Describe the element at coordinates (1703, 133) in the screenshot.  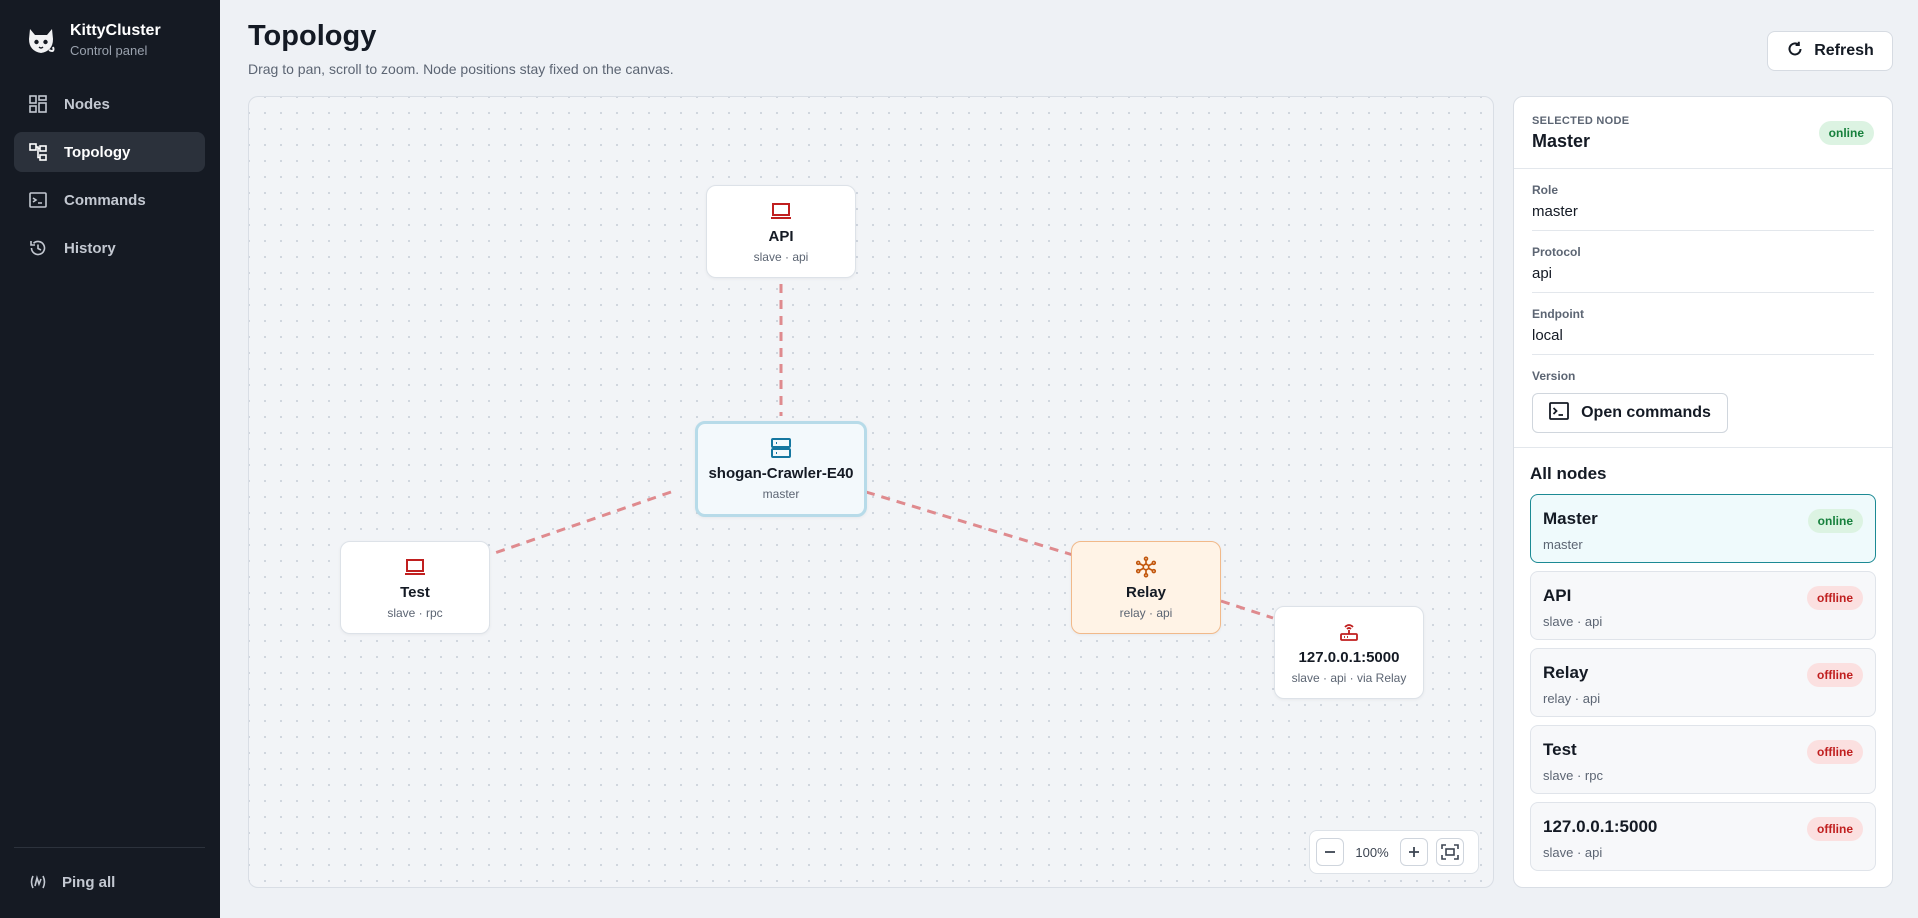
I see `selected-node-header: SELECTED NODE Master online` at that location.